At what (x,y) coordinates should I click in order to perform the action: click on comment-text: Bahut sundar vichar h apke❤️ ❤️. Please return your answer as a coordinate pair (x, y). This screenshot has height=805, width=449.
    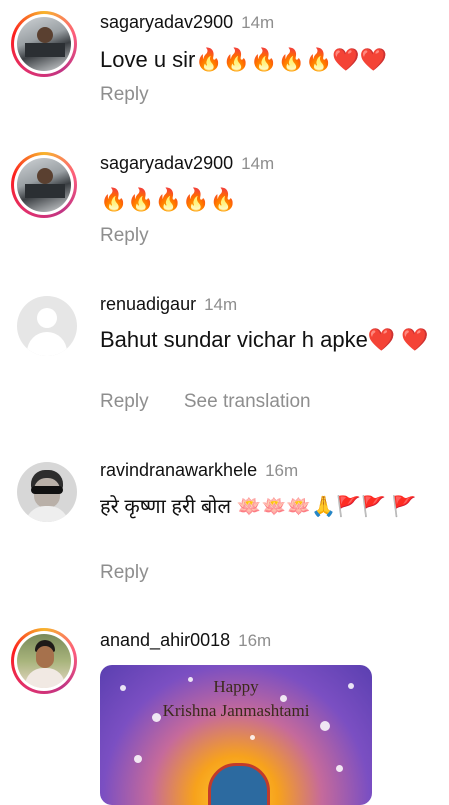
    Looking at the image, I should click on (264, 339).